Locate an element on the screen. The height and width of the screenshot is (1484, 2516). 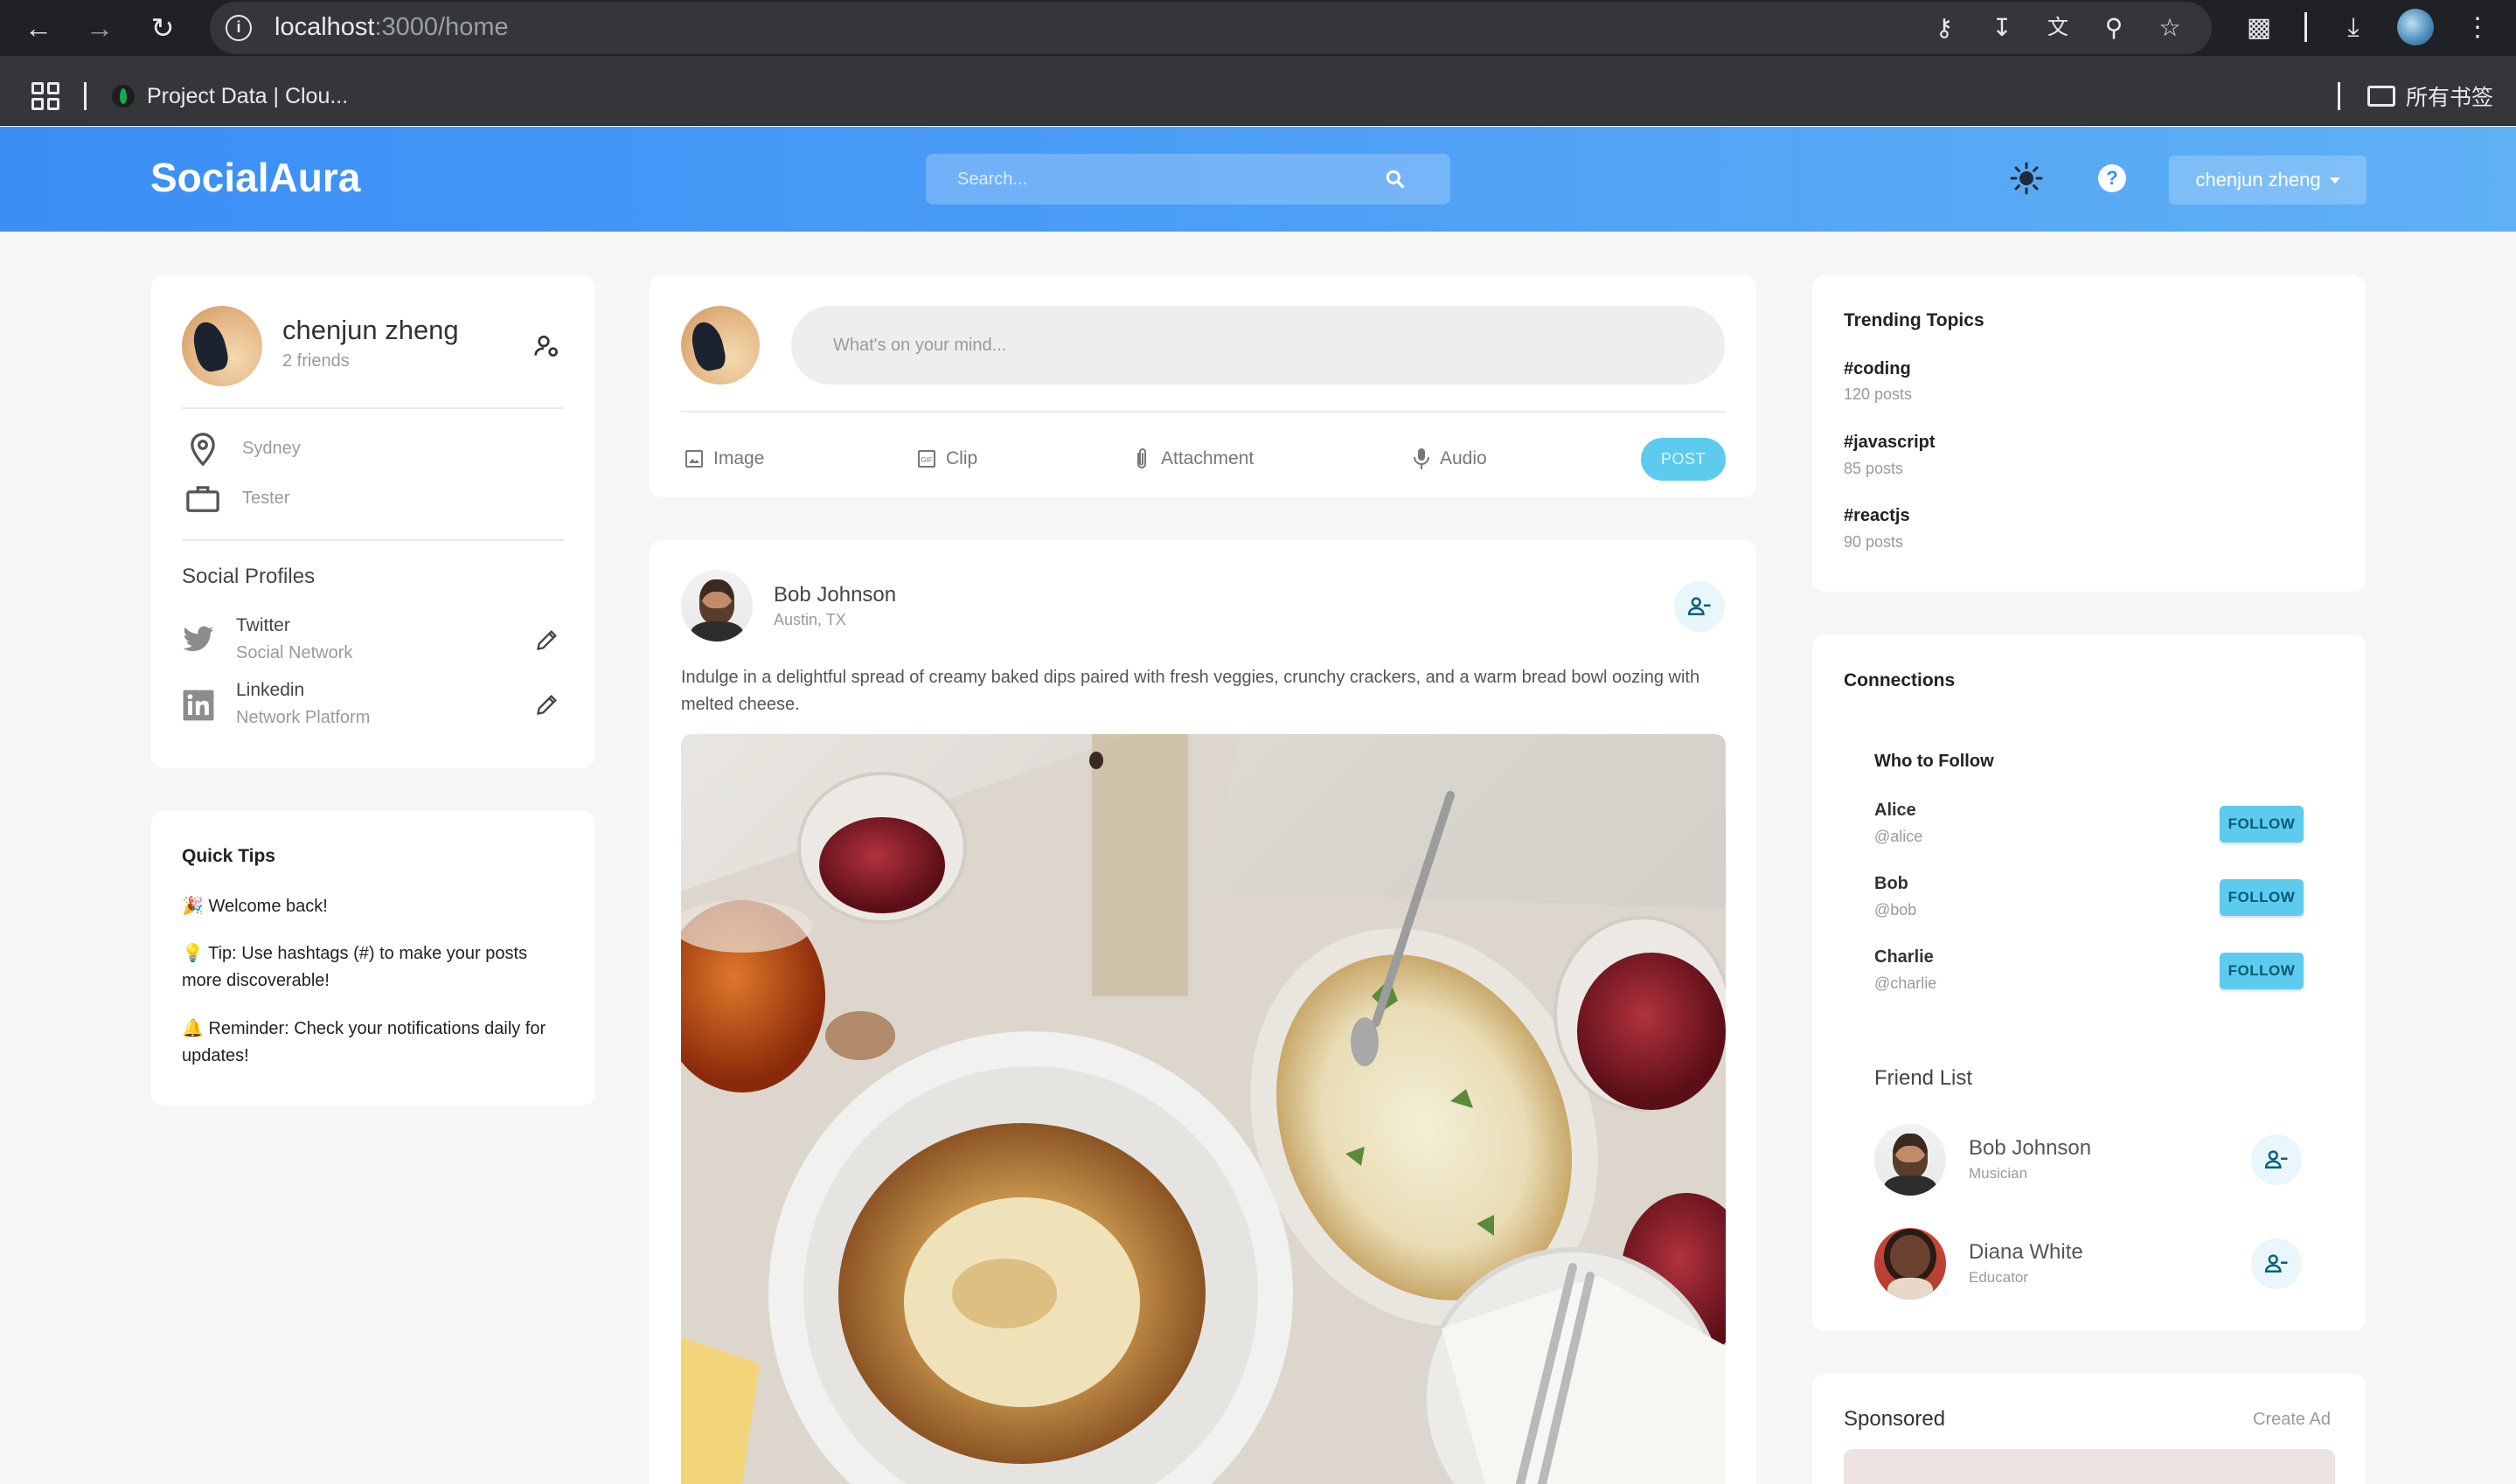
search-box is located at coordinates (1188, 179).